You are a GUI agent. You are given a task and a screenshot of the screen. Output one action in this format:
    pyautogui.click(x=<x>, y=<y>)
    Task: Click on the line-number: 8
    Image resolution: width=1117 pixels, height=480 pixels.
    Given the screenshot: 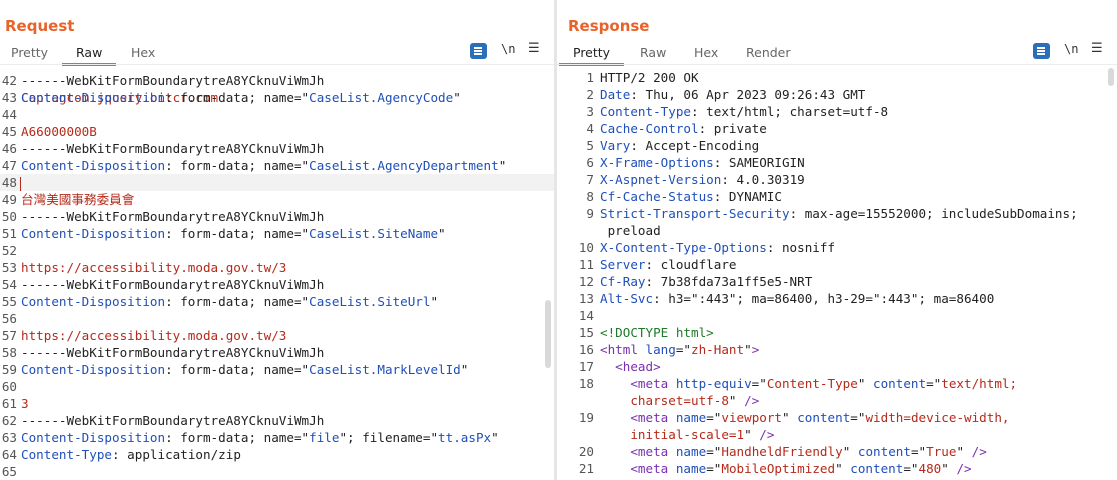 What is the action you would take?
    pyautogui.click(x=590, y=196)
    